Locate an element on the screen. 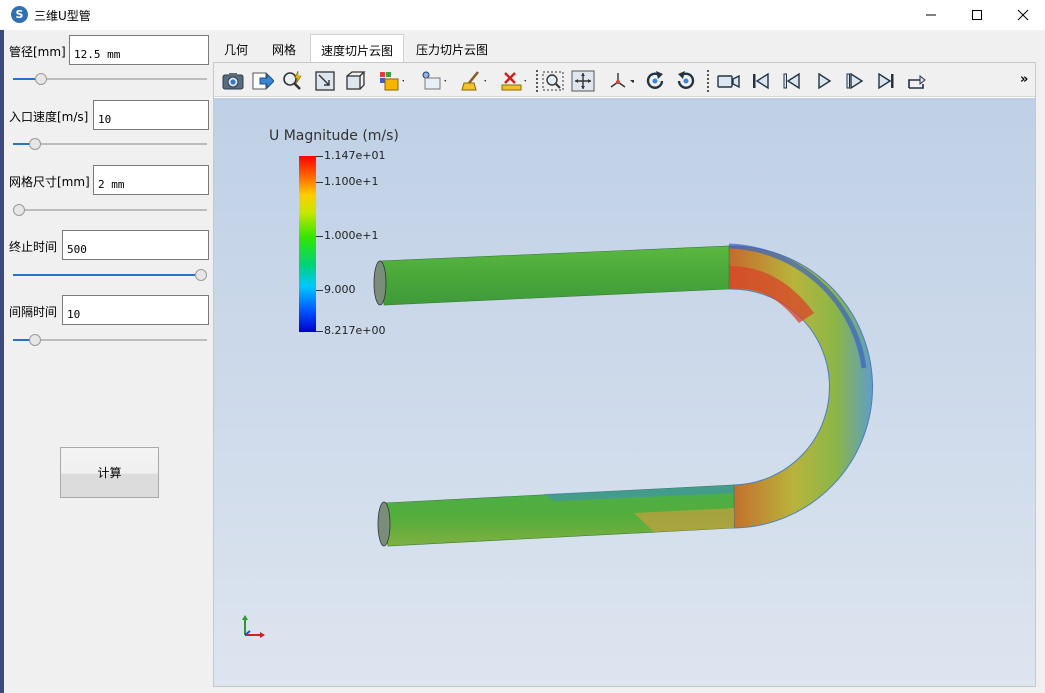 Image resolution: width=1045 pixels, height=693 pixels. maximize-button is located at coordinates (977, 15).